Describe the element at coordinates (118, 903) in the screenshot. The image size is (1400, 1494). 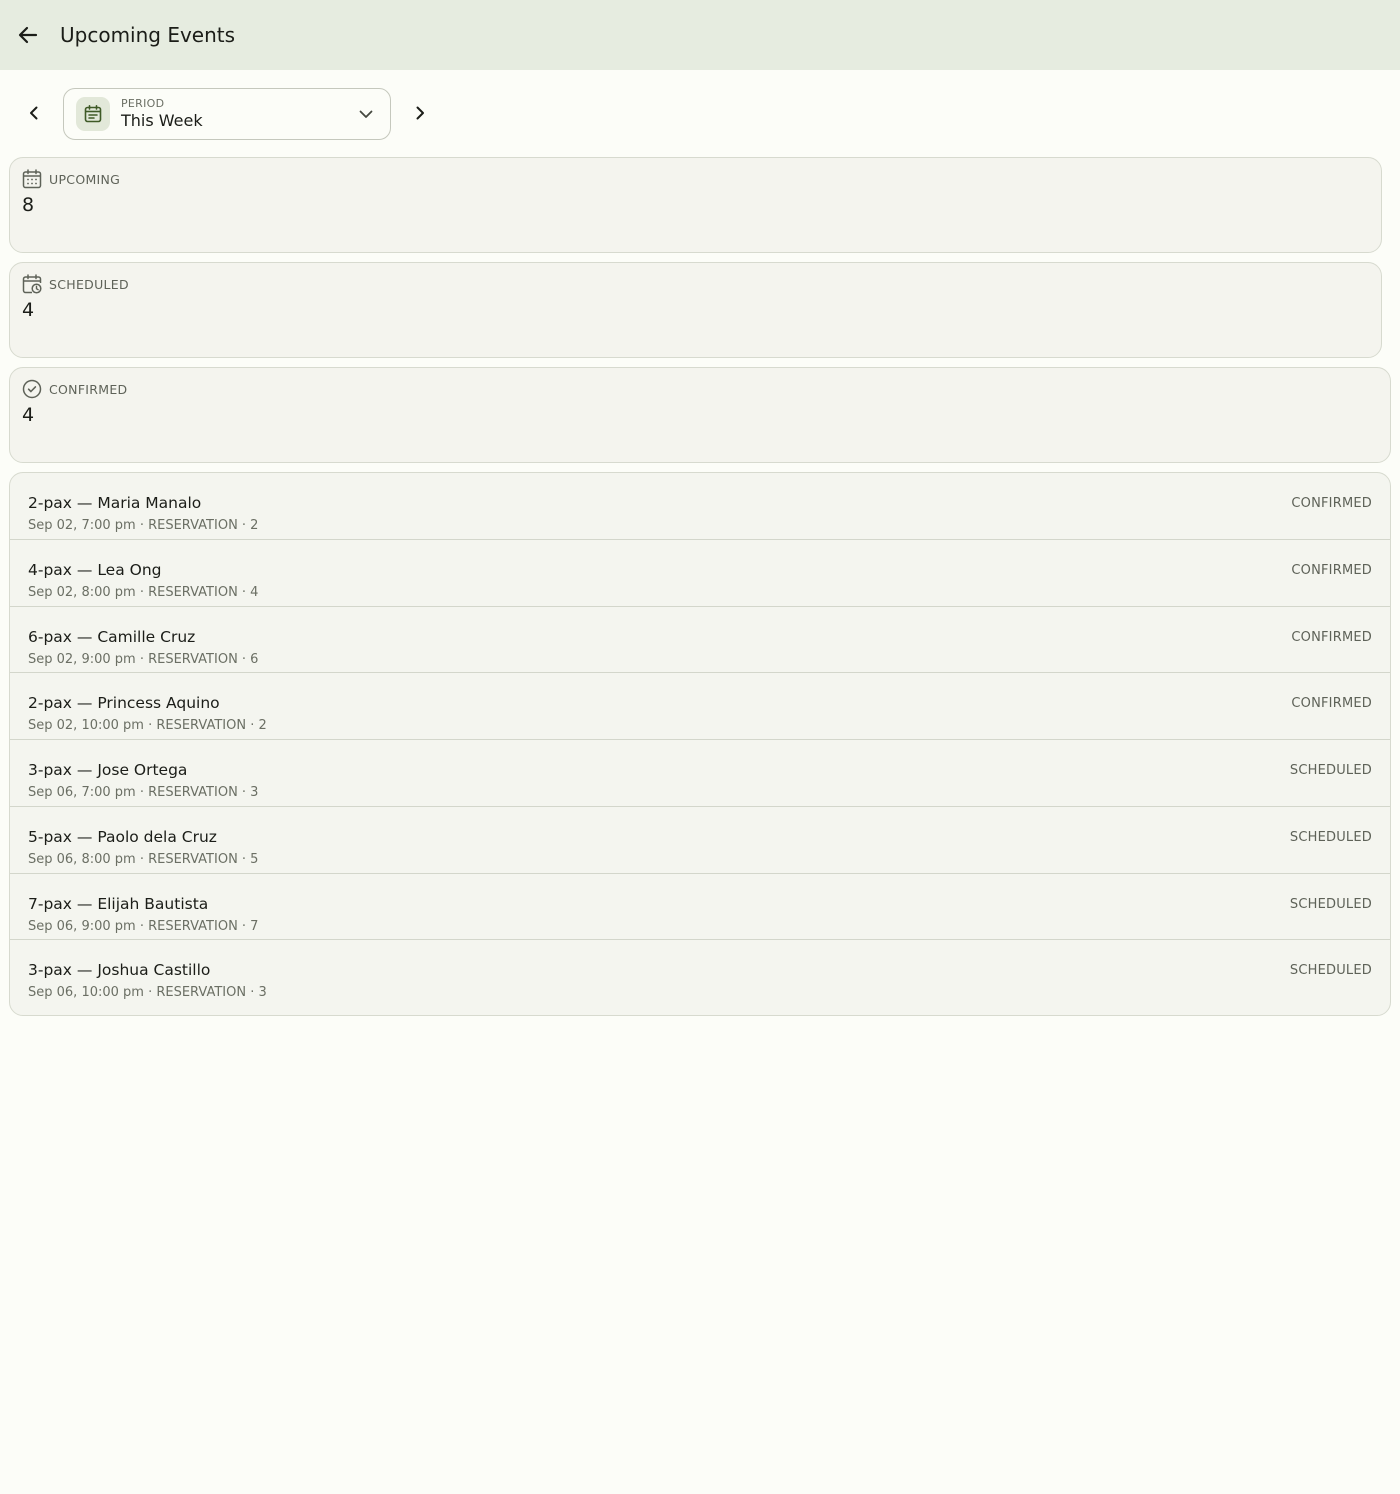
I see `event-title: 7-pax — Elijah Bautista` at that location.